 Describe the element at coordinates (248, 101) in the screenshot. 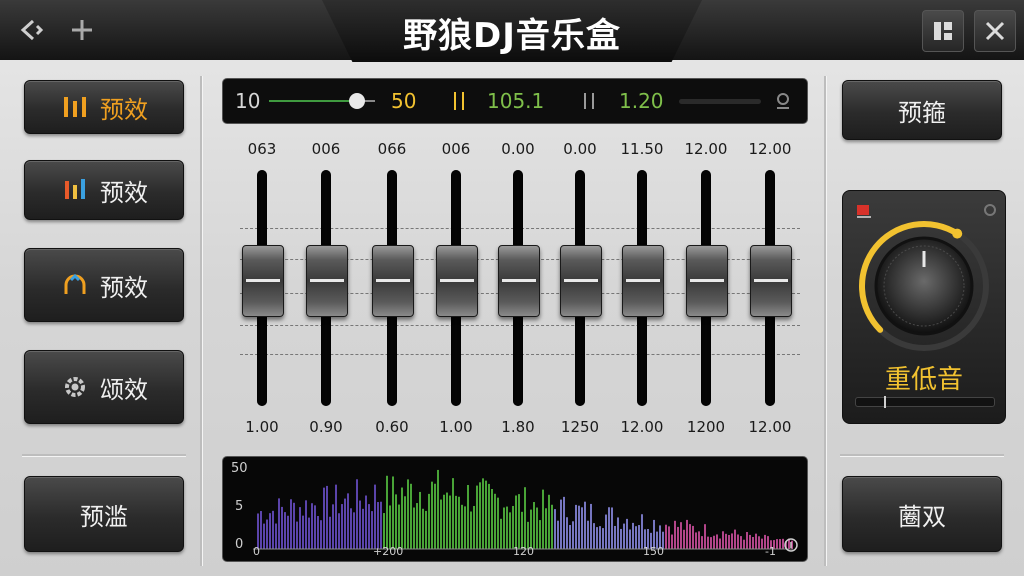

I see `strip-value-left: 10` at that location.